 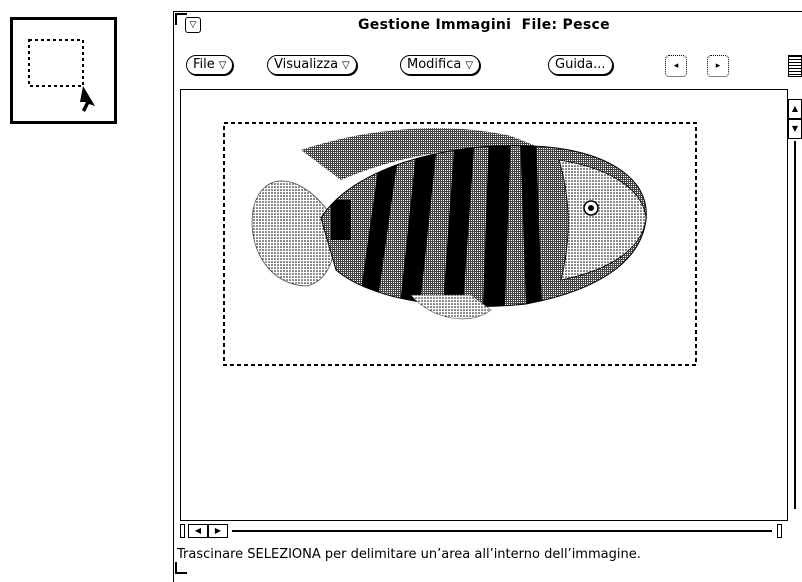 I want to click on window-title: Gestione Immagini File: Pesce, so click(x=484, y=25).